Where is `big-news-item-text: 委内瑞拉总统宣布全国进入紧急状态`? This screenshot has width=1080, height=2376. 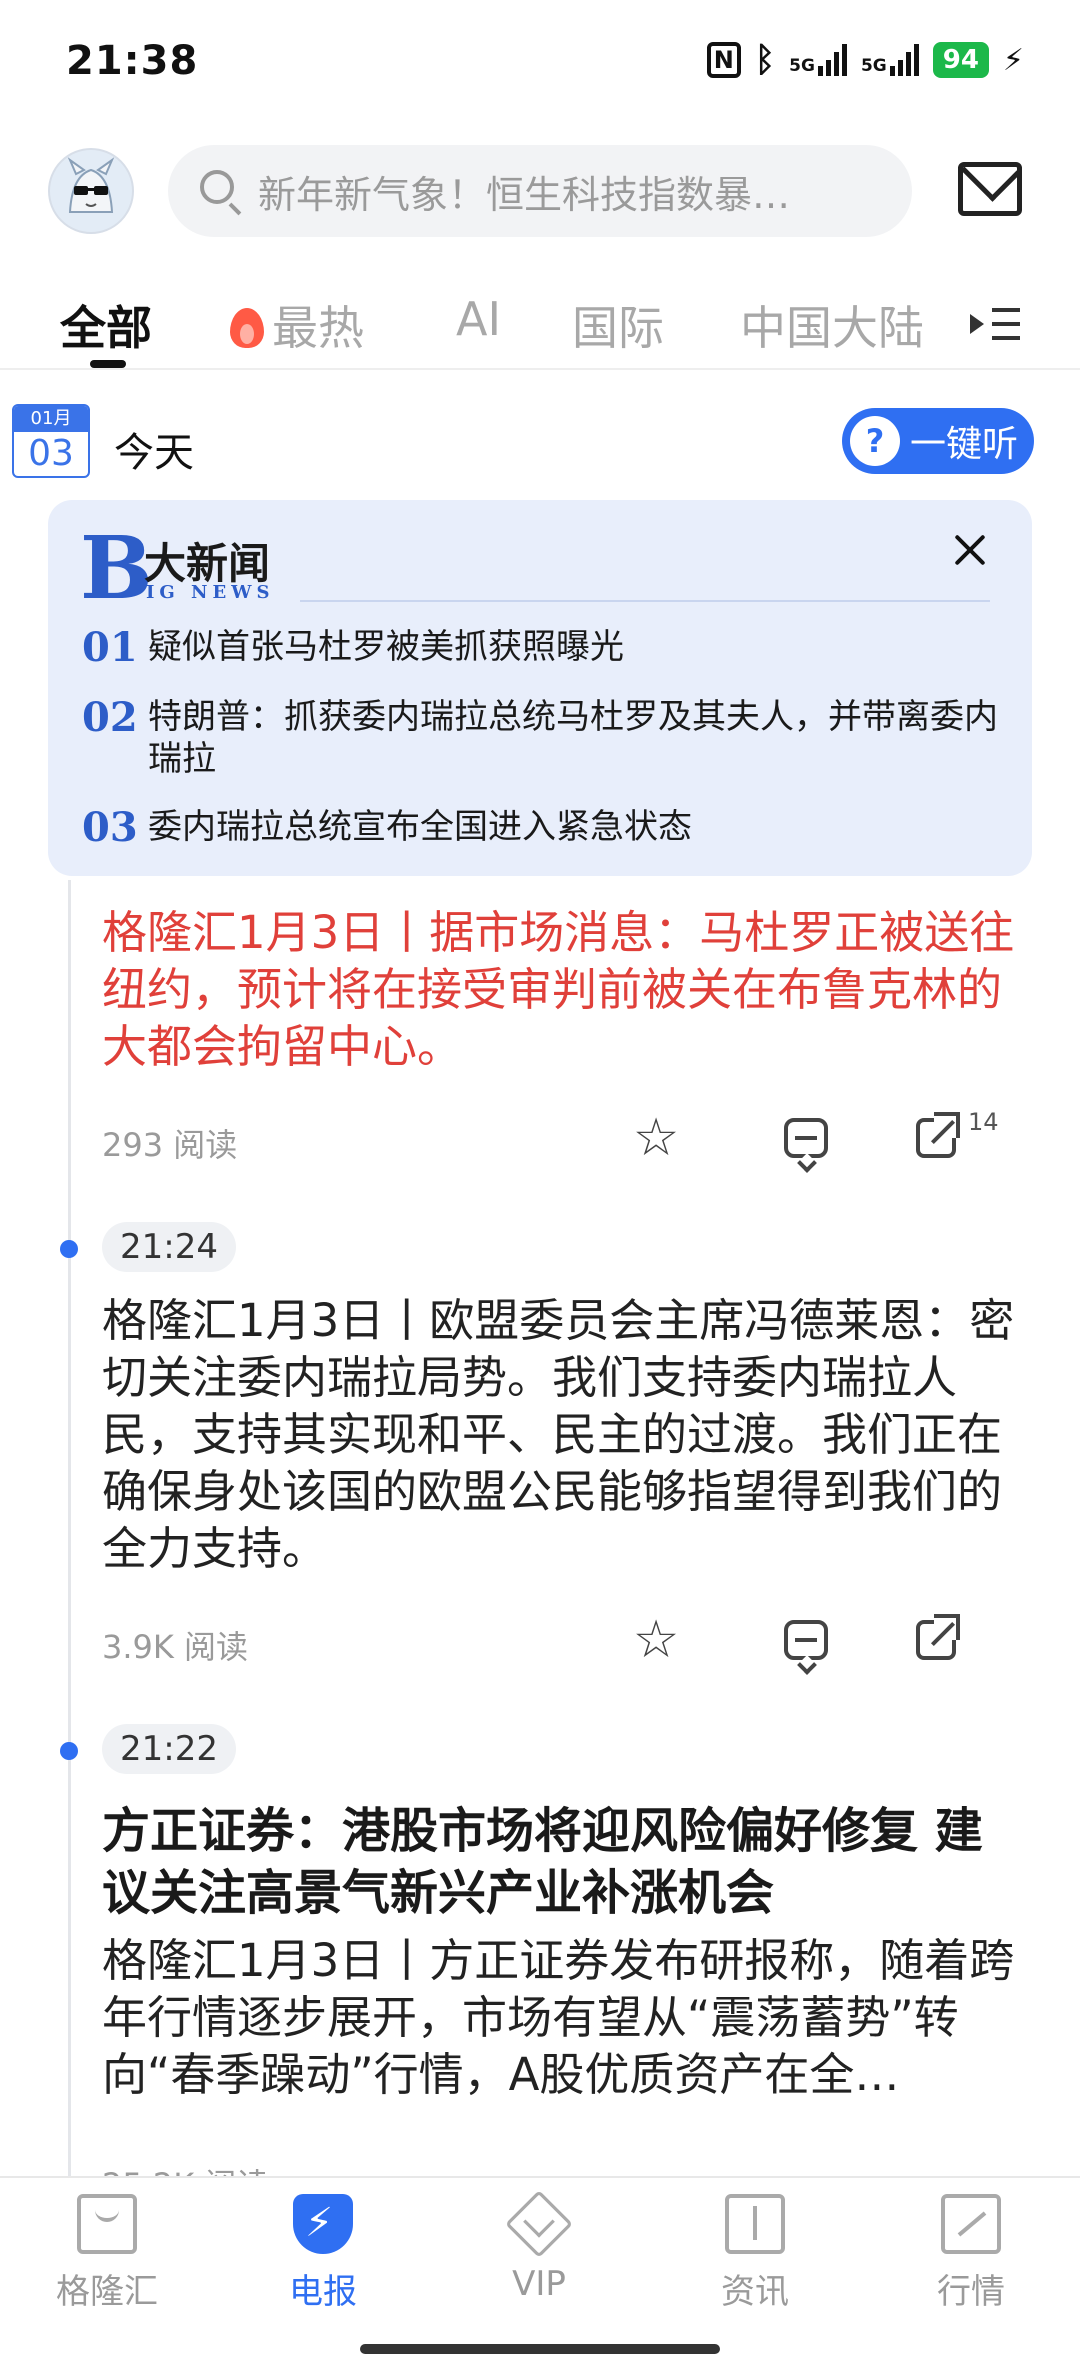
big-news-item-text: 委内瑞拉总统宣布全国进入紧急状态 is located at coordinates (420, 827).